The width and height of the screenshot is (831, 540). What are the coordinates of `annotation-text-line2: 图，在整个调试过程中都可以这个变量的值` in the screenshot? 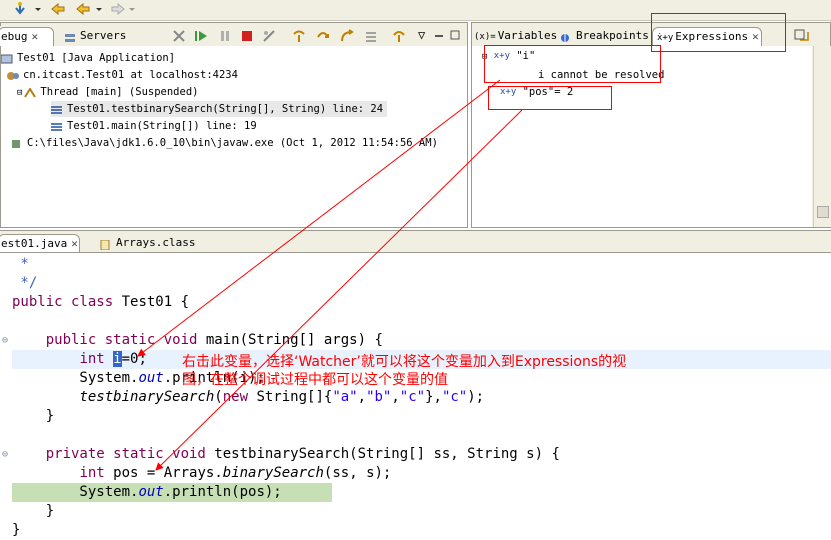 It's located at (315, 380).